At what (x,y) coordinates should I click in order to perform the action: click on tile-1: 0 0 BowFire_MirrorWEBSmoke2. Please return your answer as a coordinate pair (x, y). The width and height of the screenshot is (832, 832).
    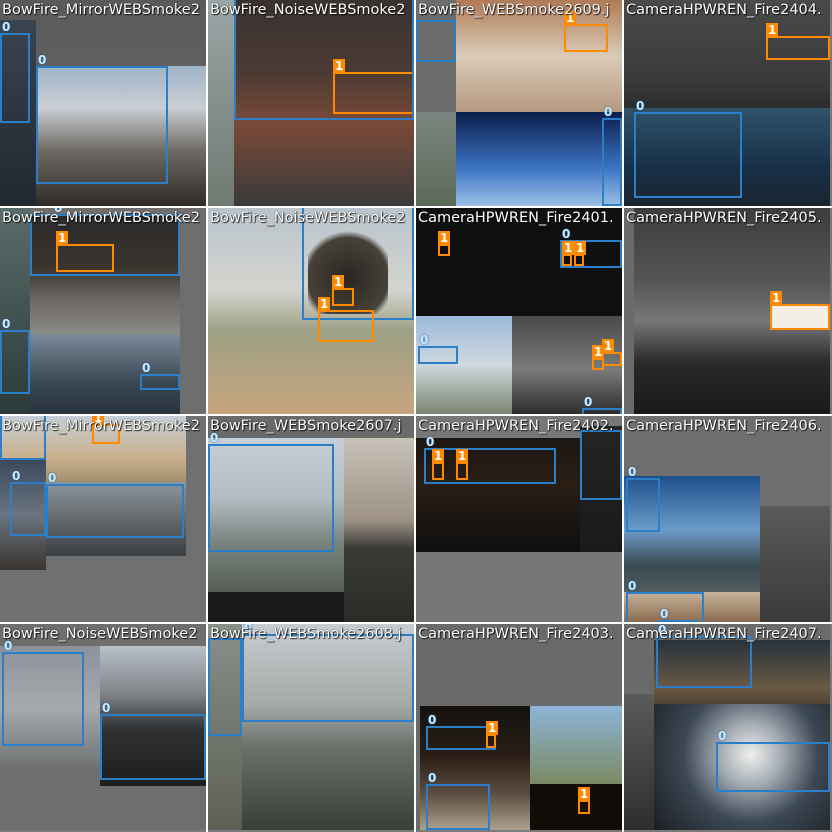
    Looking at the image, I should click on (103, 103).